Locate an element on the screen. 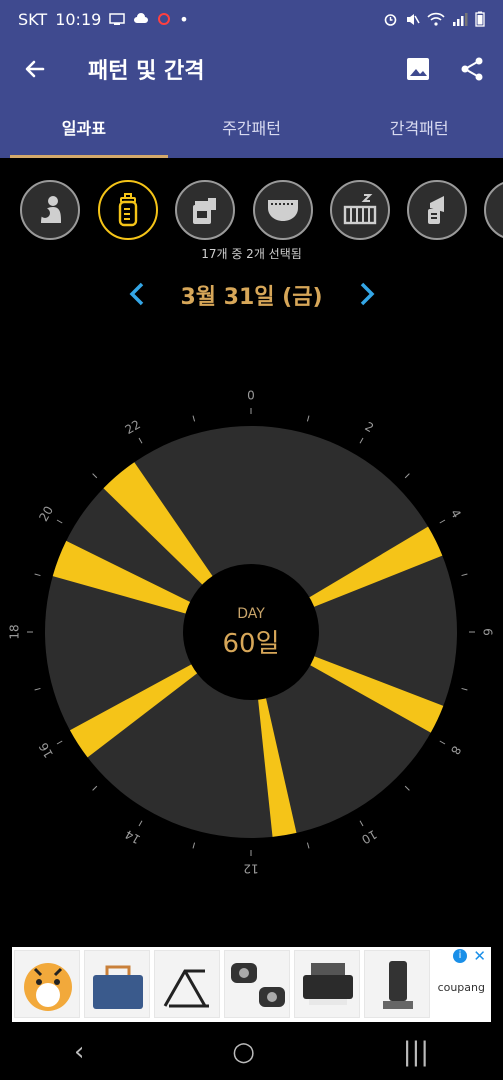 Image resolution: width=503 pixels, height=1080 pixels. mute-icon is located at coordinates (413, 19).